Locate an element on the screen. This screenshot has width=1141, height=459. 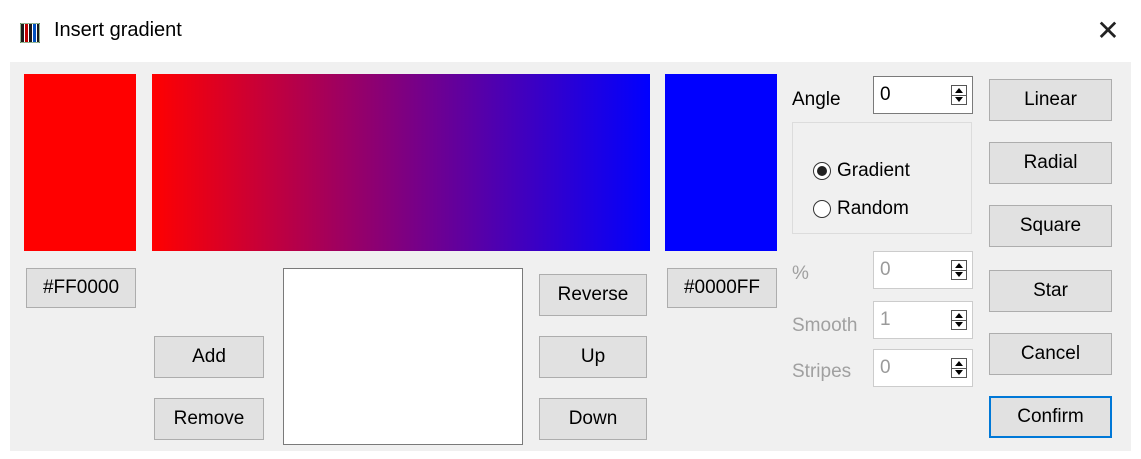
remove-button: Remove is located at coordinates (209, 419).